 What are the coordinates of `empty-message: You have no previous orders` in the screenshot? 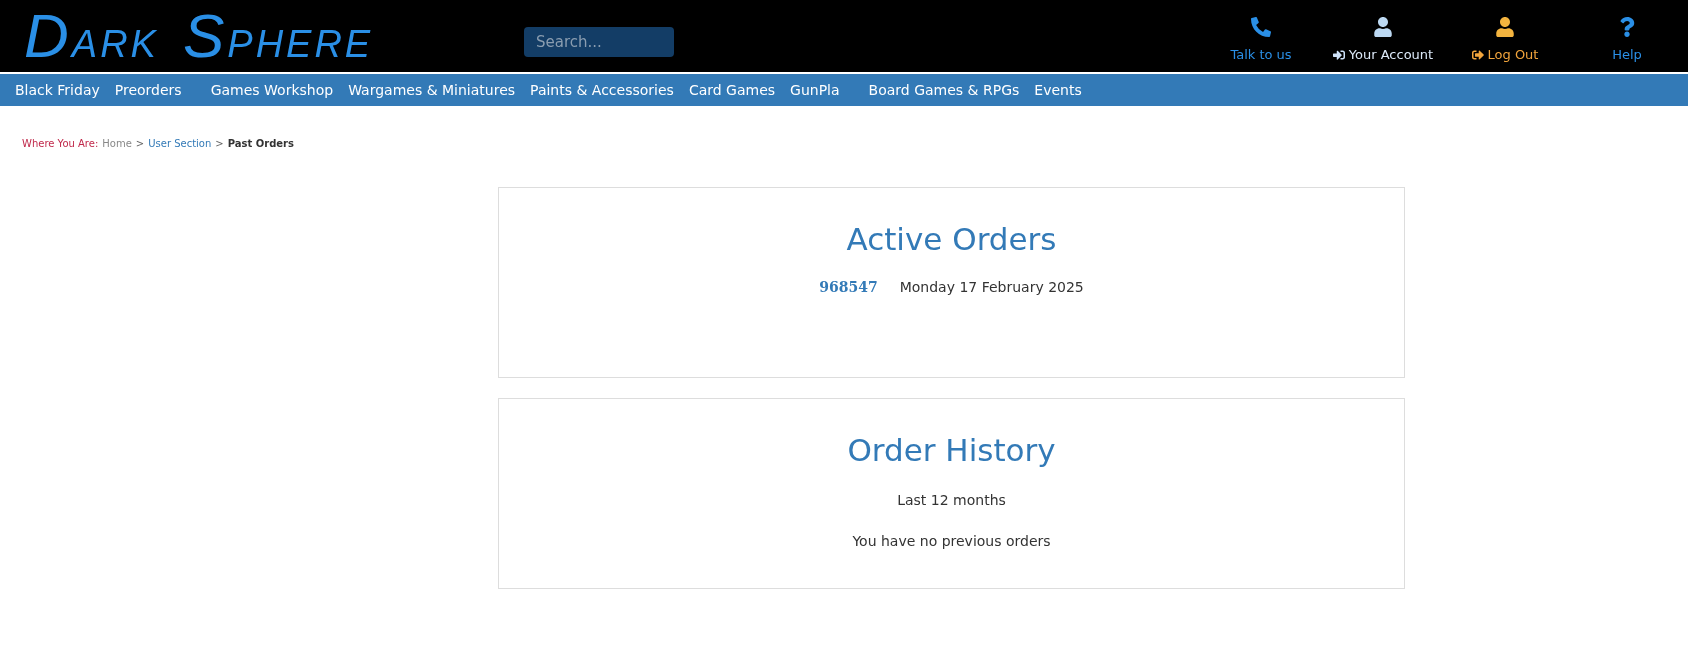 It's located at (951, 541).